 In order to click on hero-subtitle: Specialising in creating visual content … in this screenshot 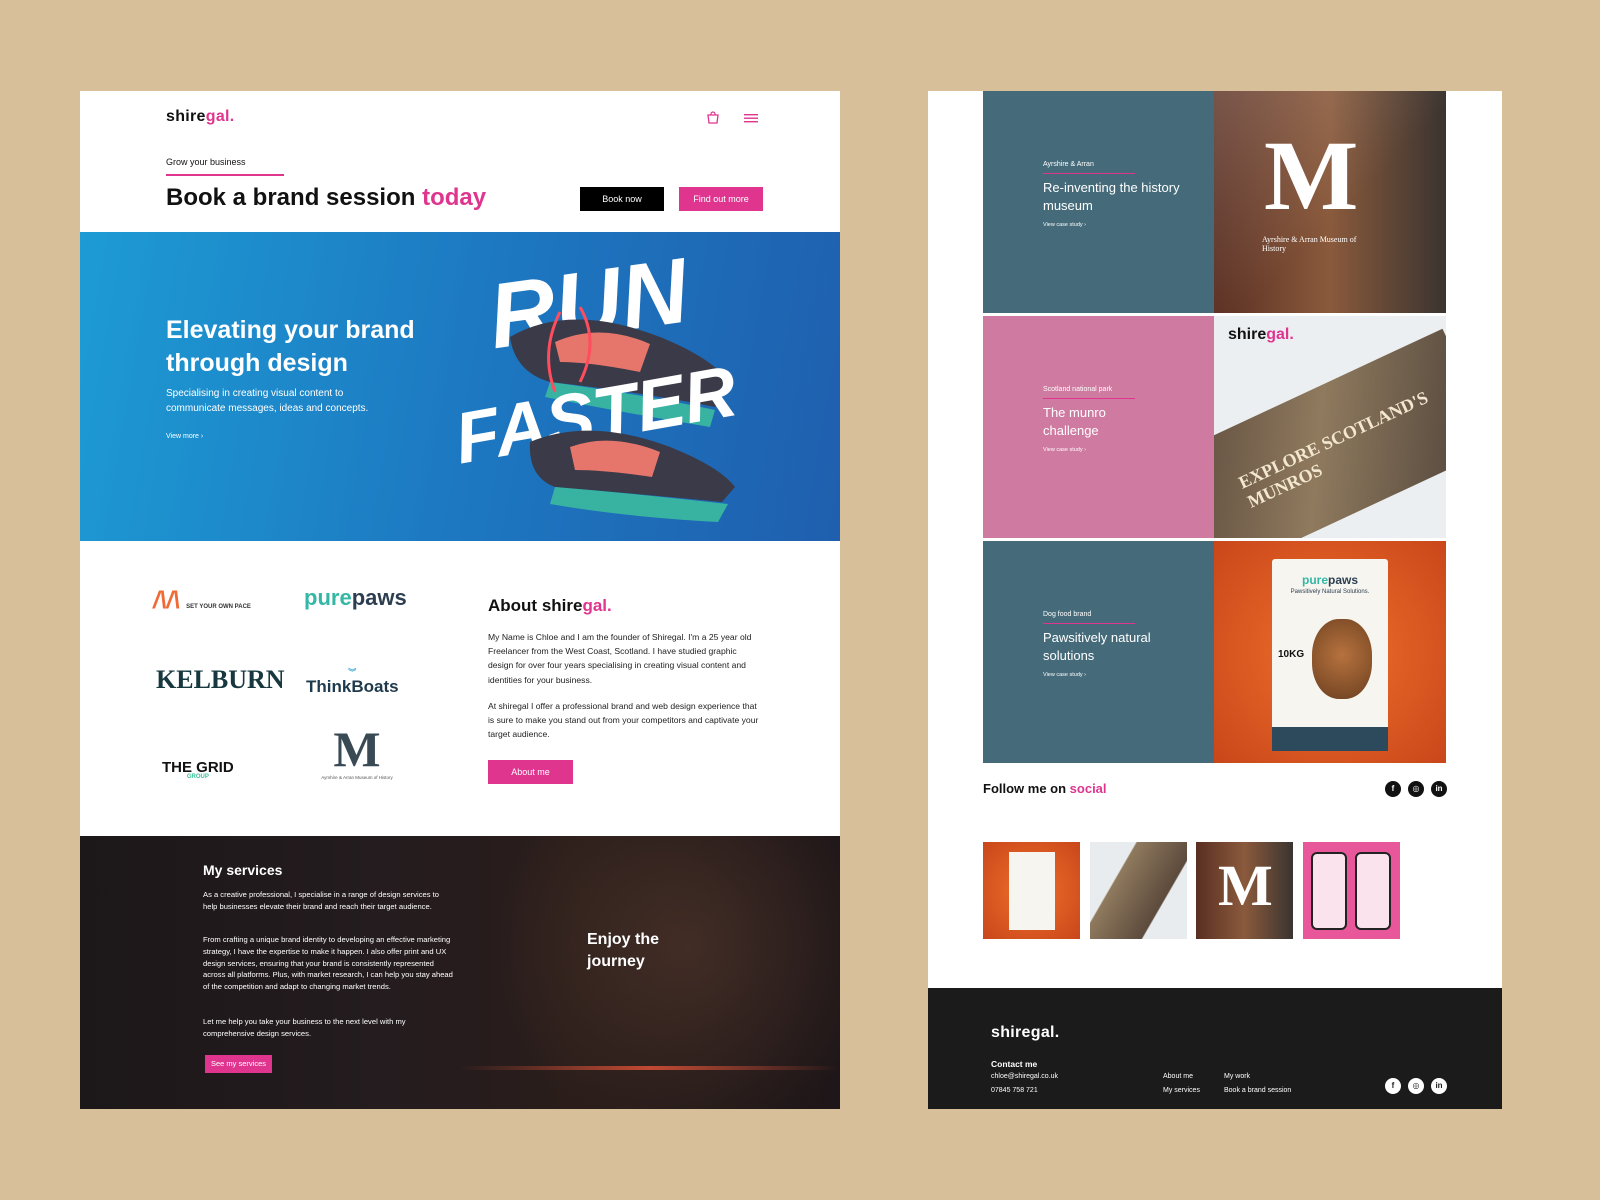, I will do `click(267, 401)`.